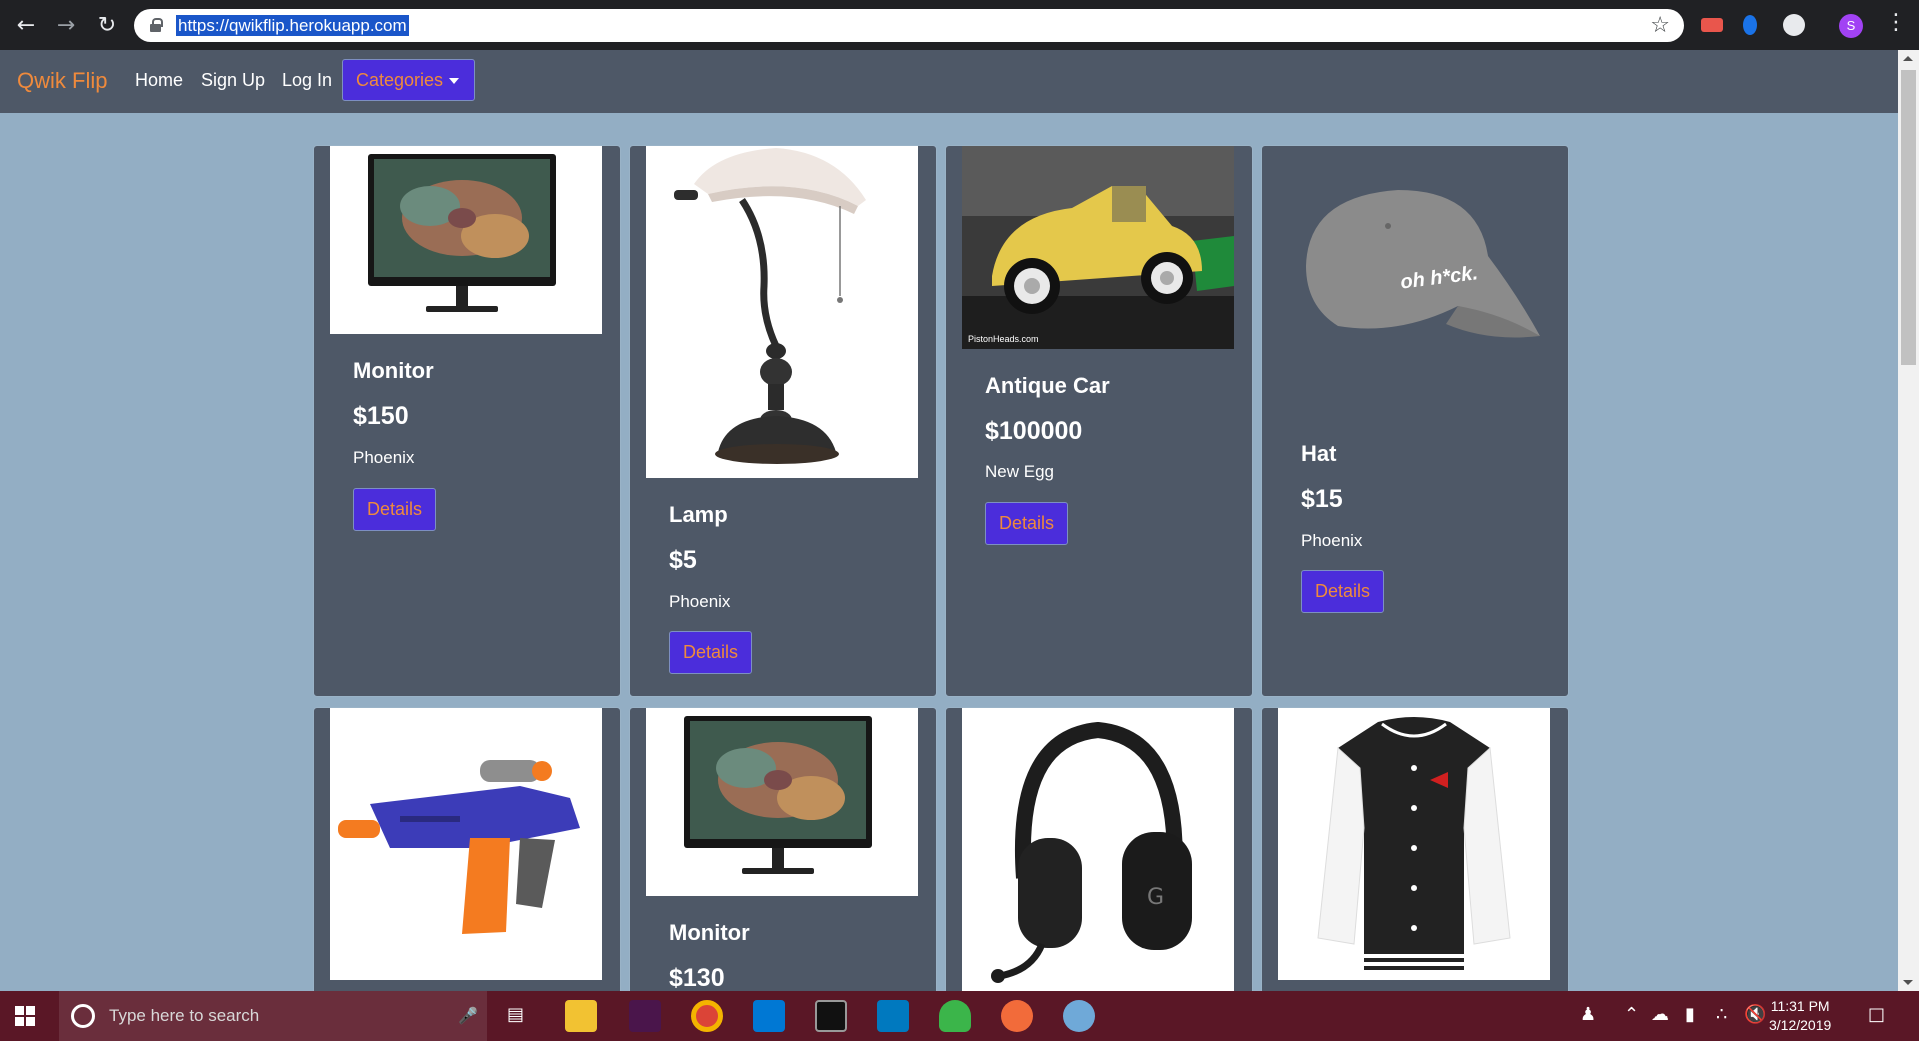 This screenshot has height=1041, width=1919. What do you see at coordinates (107, 26) in the screenshot?
I see `reload-icon: ↻` at bounding box center [107, 26].